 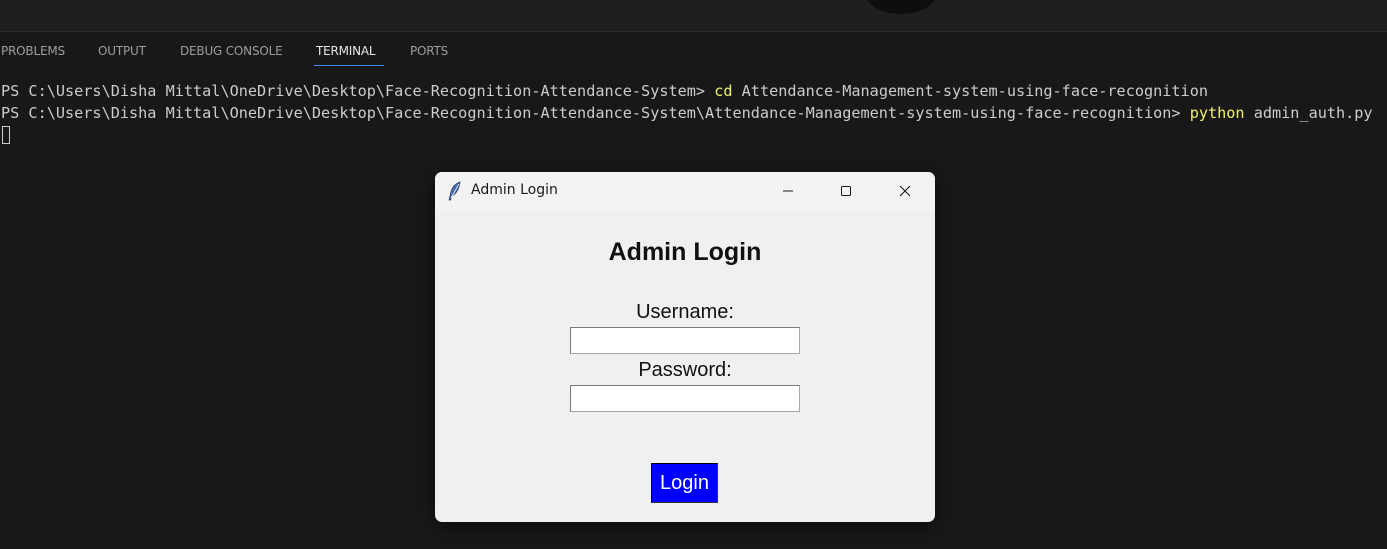 What do you see at coordinates (429, 51) in the screenshot?
I see `tab-ports: PORTS` at bounding box center [429, 51].